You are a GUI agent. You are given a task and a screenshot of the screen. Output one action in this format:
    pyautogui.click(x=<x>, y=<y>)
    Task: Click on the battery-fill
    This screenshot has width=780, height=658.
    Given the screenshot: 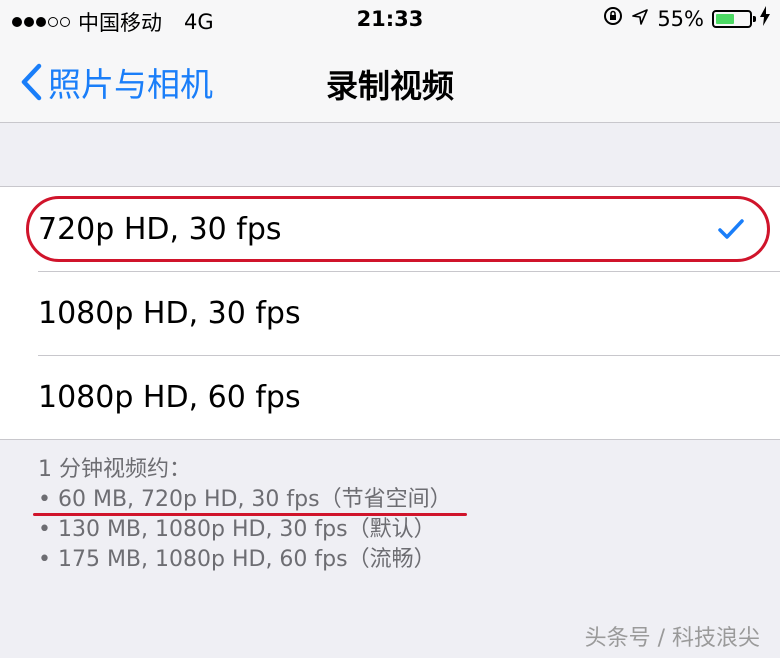 What is the action you would take?
    pyautogui.click(x=725, y=18)
    